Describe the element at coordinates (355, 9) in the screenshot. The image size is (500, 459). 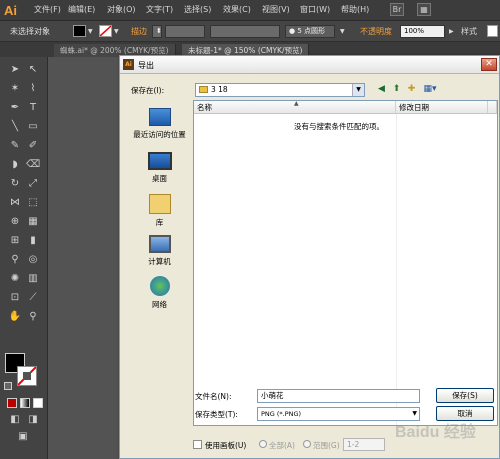
I see `menu-help: 帮助(H)` at that location.